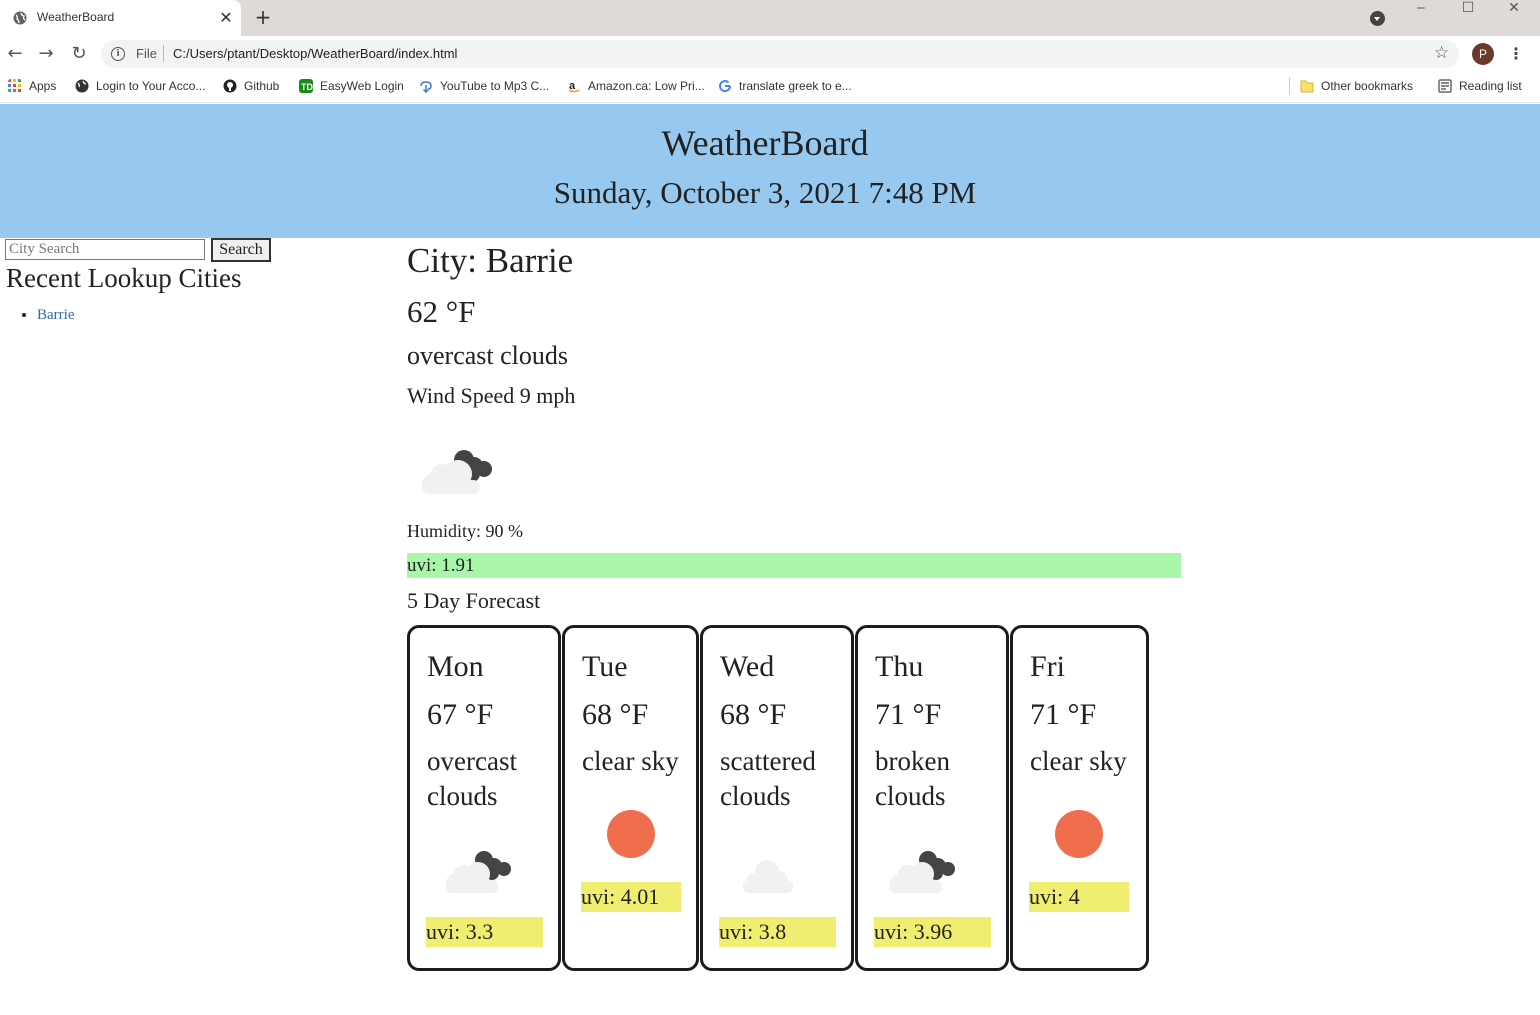  What do you see at coordinates (631, 897) in the screenshot?
I see `forecast-uvi: uvi: 4.01` at bounding box center [631, 897].